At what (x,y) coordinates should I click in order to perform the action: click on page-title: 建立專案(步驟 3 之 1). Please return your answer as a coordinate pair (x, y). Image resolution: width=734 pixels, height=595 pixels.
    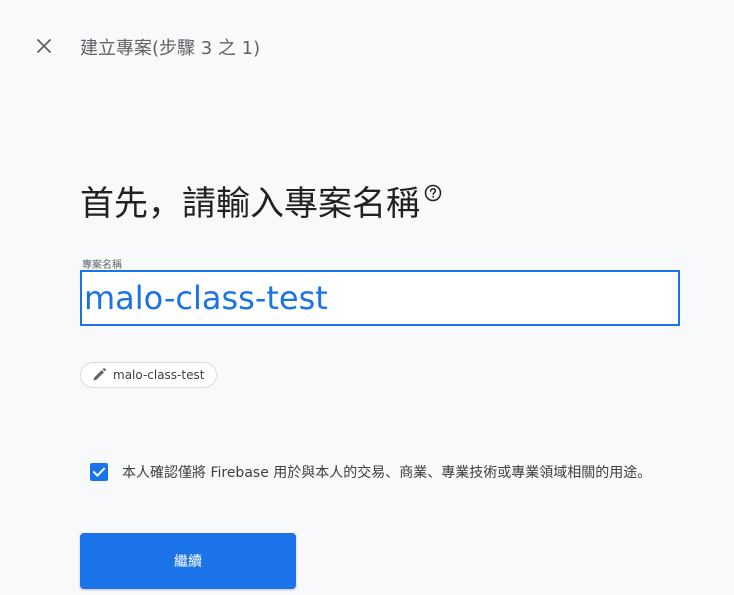
    Looking at the image, I should click on (170, 48).